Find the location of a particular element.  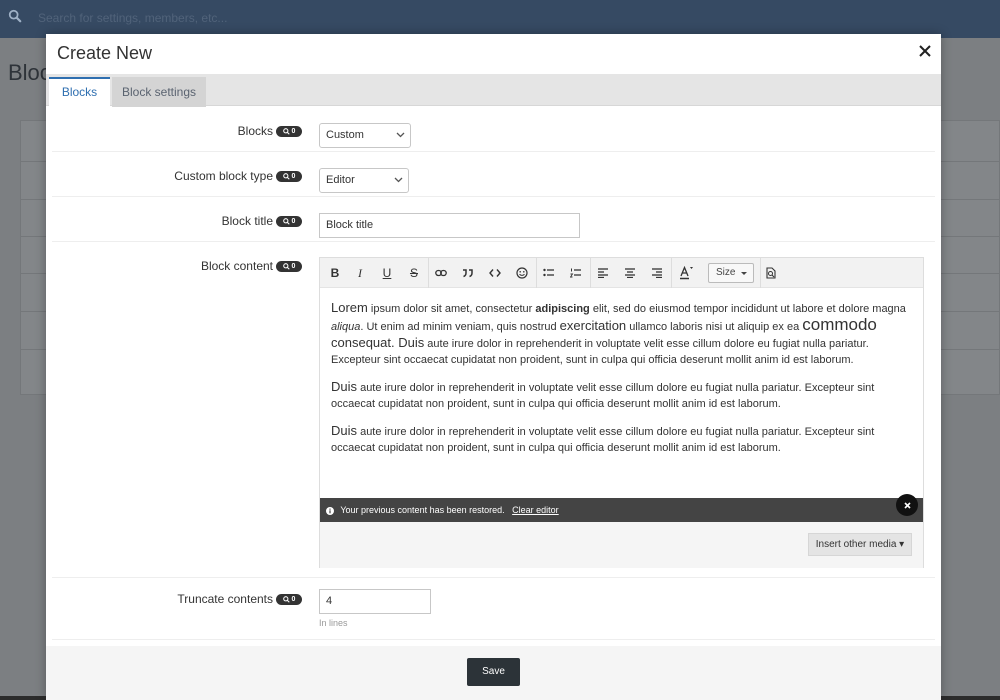

truncate-hint: In lines is located at coordinates (333, 623).